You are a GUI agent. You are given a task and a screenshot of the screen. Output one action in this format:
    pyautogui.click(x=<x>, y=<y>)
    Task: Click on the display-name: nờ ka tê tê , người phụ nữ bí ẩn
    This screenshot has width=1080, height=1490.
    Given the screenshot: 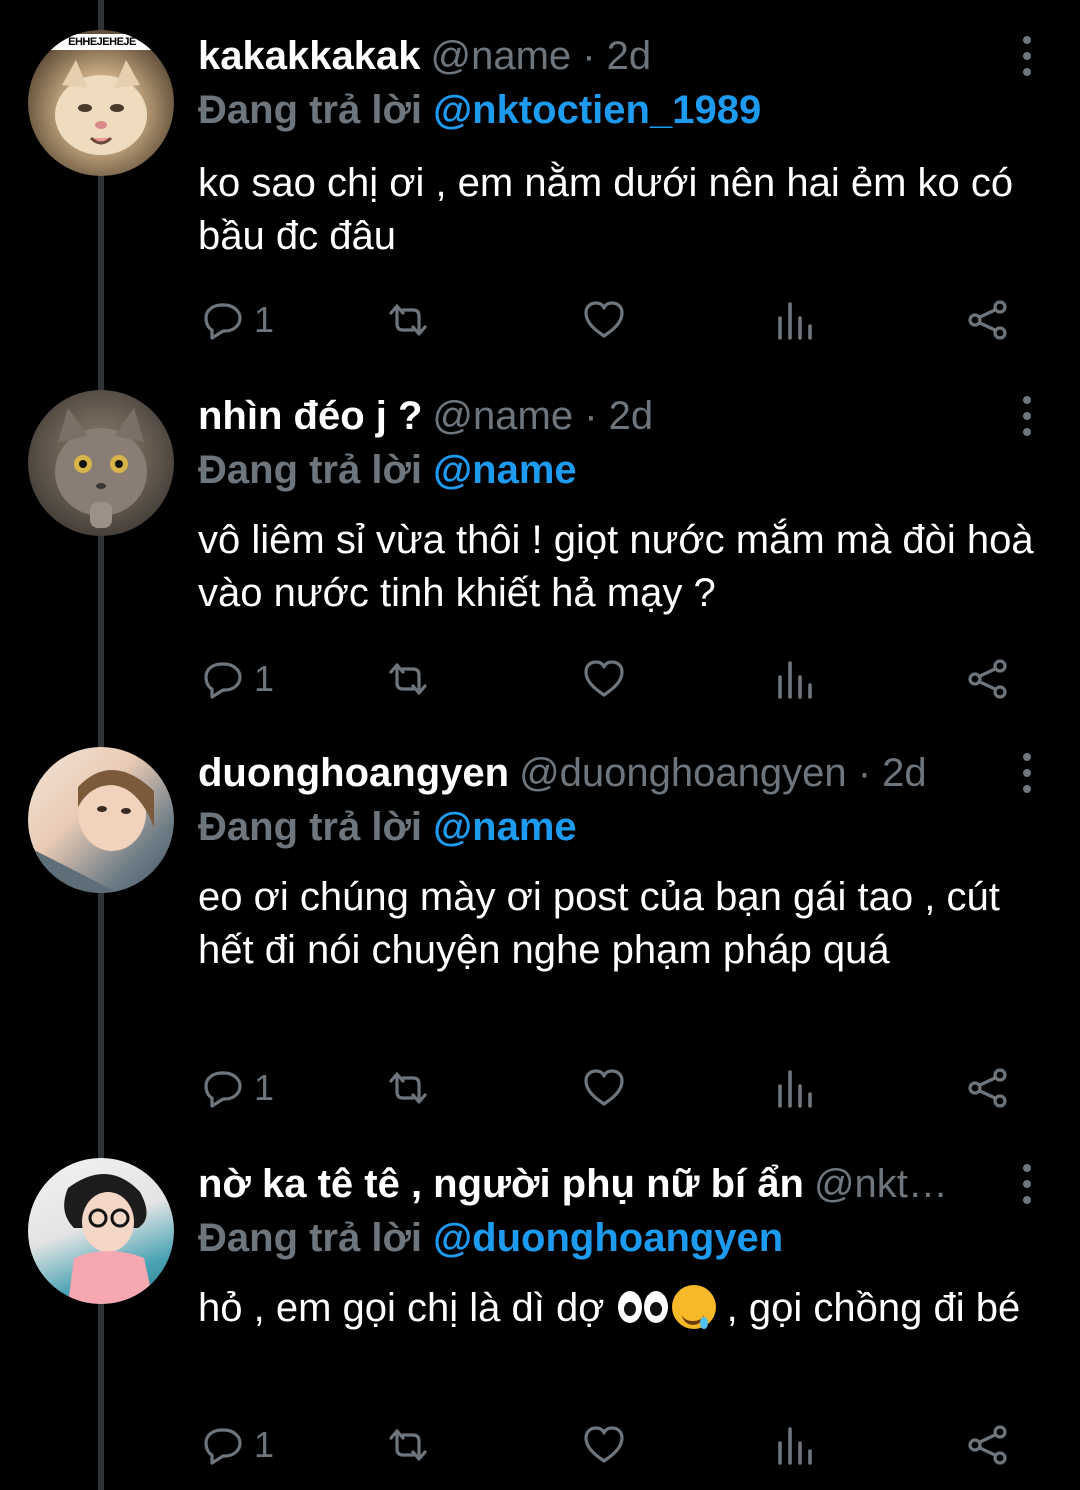 What is the action you would take?
    pyautogui.click(x=501, y=1184)
    